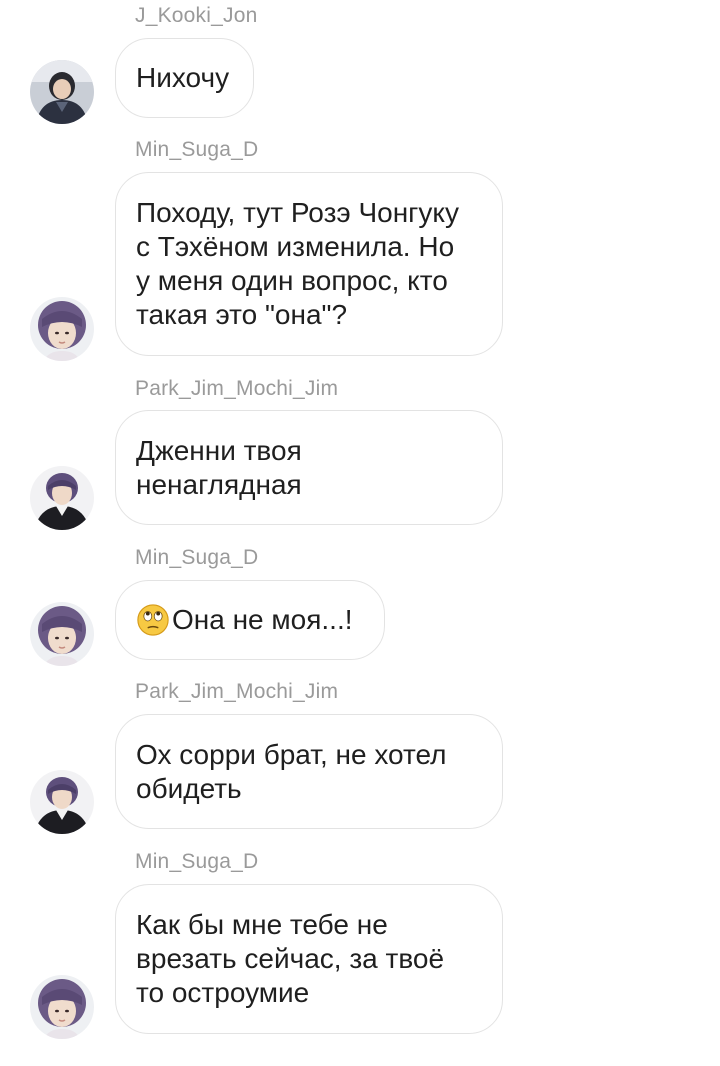 The height and width of the screenshot is (1066, 720). I want to click on message-bubble: Она не моя...!, so click(250, 620).